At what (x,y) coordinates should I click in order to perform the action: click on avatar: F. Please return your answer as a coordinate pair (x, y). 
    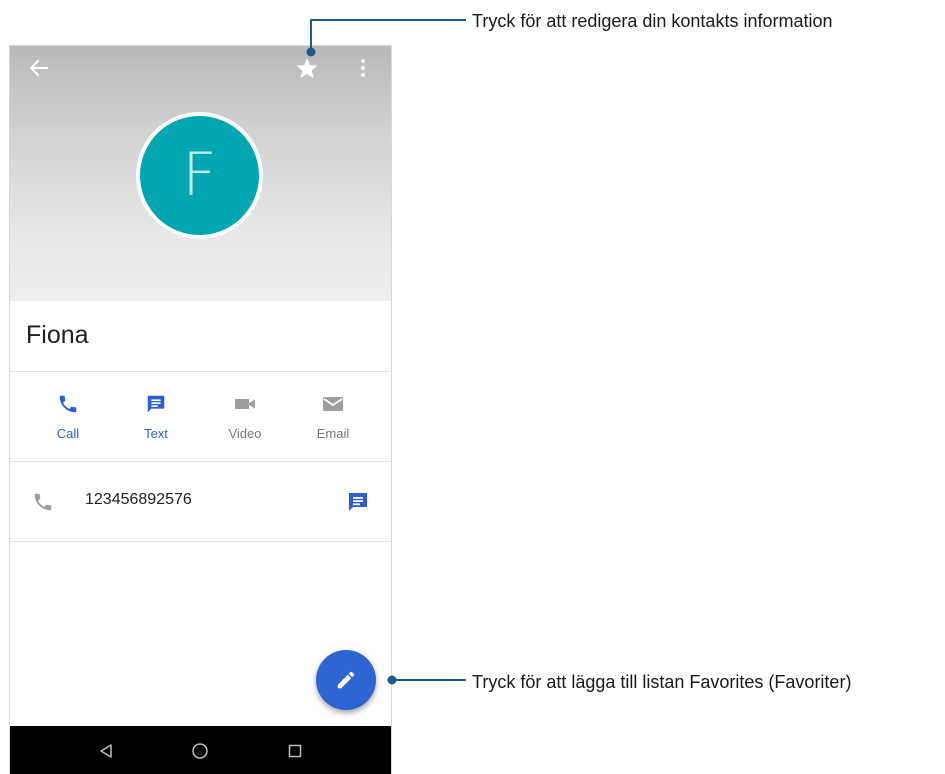
    Looking at the image, I should click on (199, 175).